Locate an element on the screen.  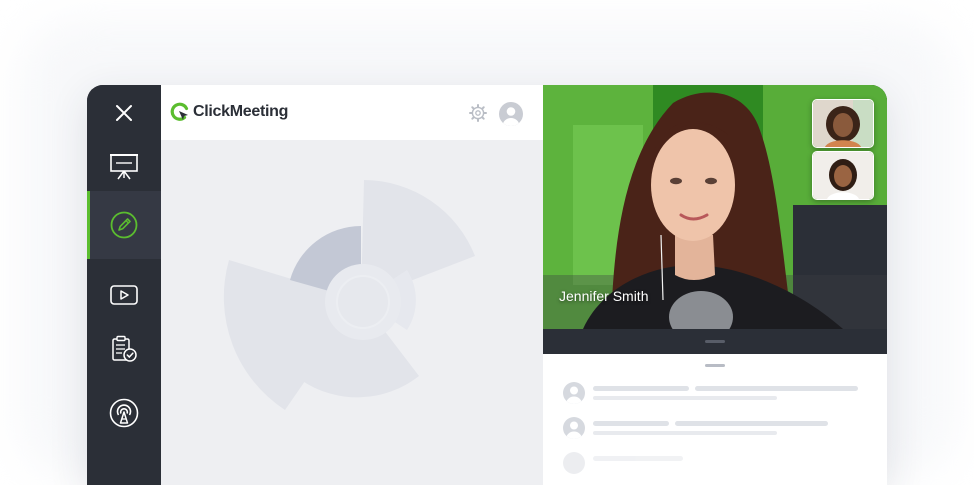
close-button is located at coordinates (124, 113).